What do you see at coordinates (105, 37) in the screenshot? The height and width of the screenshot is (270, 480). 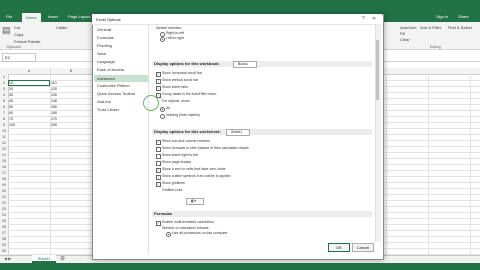 I see `nav-item-formulas: Formulas` at bounding box center [105, 37].